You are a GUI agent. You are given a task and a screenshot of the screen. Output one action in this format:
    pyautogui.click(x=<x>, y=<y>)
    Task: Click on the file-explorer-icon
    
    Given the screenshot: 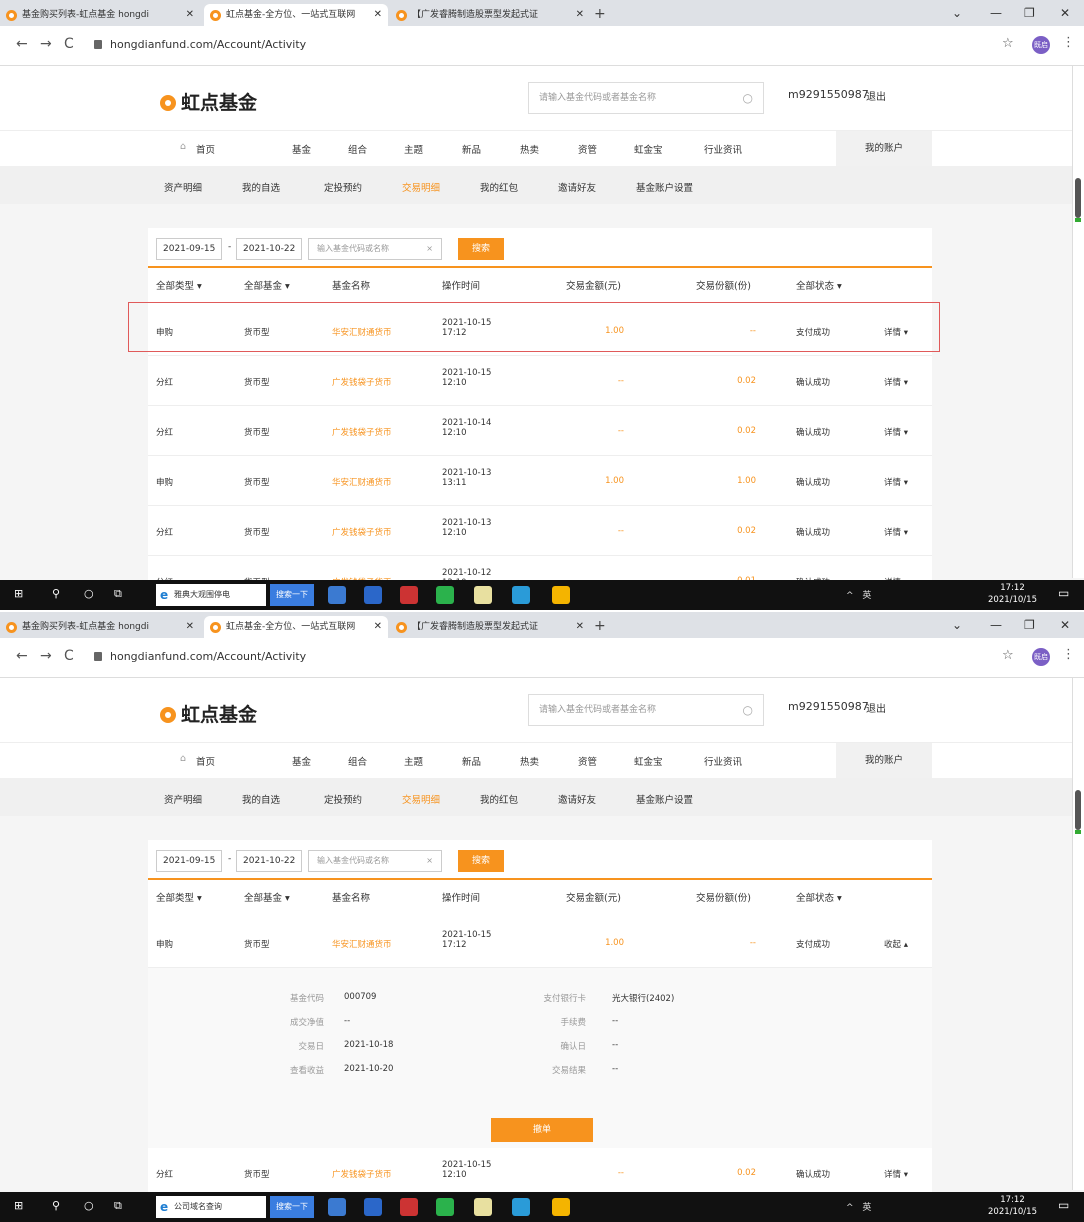 What is the action you would take?
    pyautogui.click(x=373, y=595)
    